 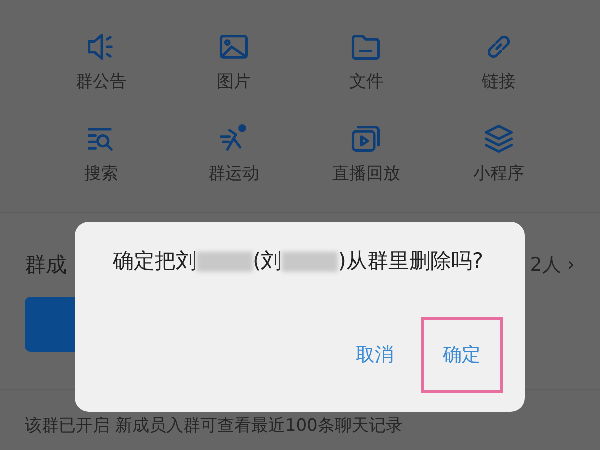 What do you see at coordinates (299, 261) in the screenshot?
I see `dialog-message: 确定把刘 (刘 )从群里删除吗?` at bounding box center [299, 261].